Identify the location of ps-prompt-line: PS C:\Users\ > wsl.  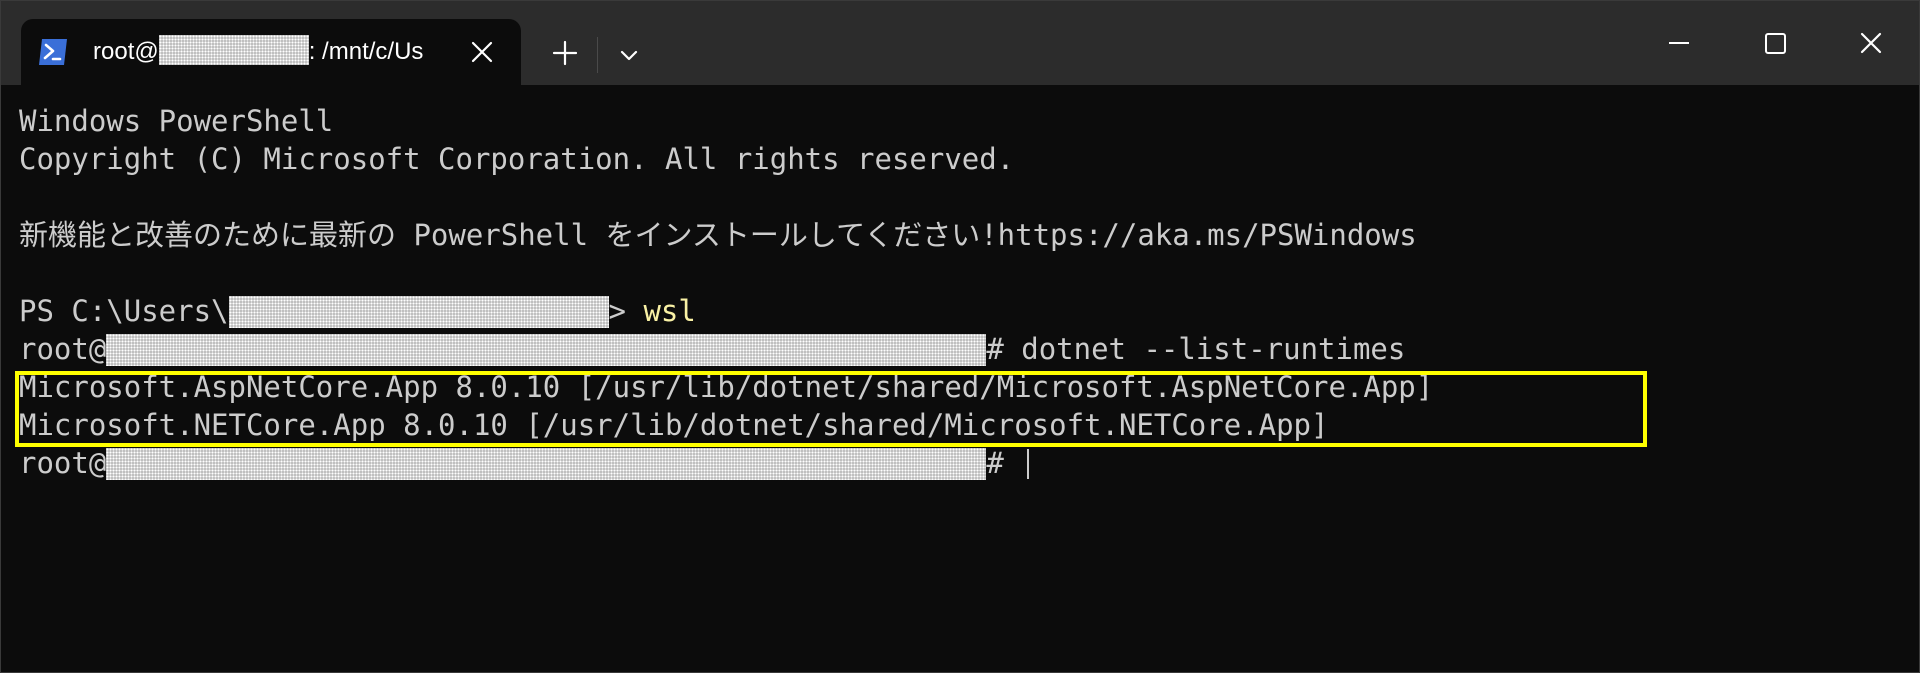
(357, 311).